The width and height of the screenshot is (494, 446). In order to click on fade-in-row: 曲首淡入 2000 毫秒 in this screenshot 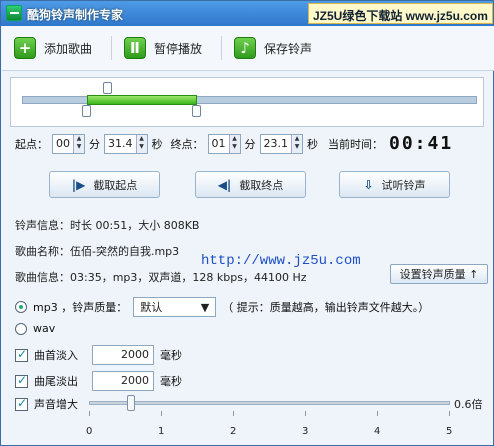, I will do `click(98, 355)`.